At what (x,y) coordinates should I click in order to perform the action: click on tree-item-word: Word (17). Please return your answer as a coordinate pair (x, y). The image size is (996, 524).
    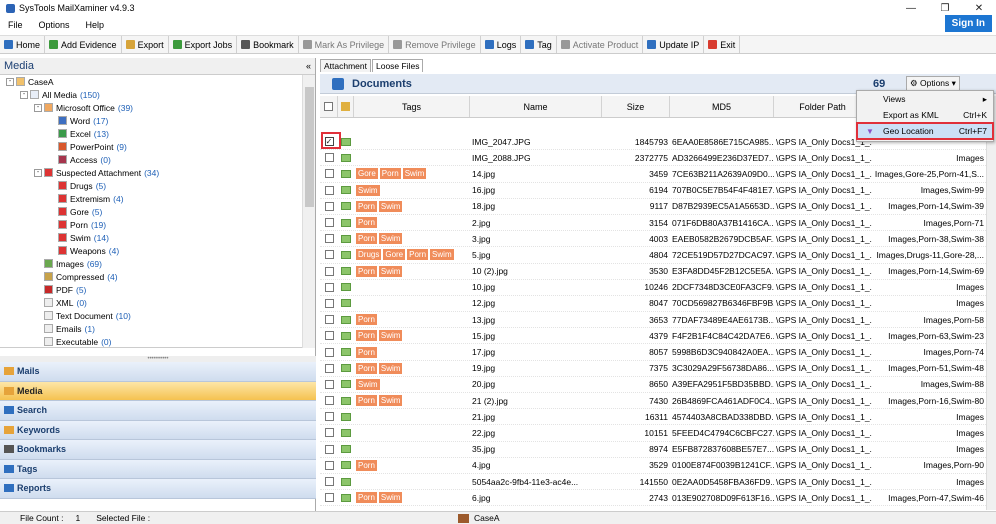
    Looking at the image, I should click on (151, 120).